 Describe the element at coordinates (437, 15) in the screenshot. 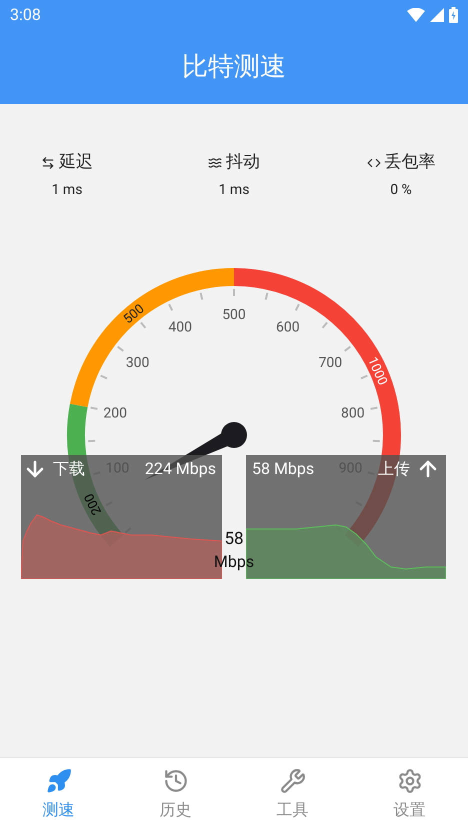

I see `signal-icon` at that location.